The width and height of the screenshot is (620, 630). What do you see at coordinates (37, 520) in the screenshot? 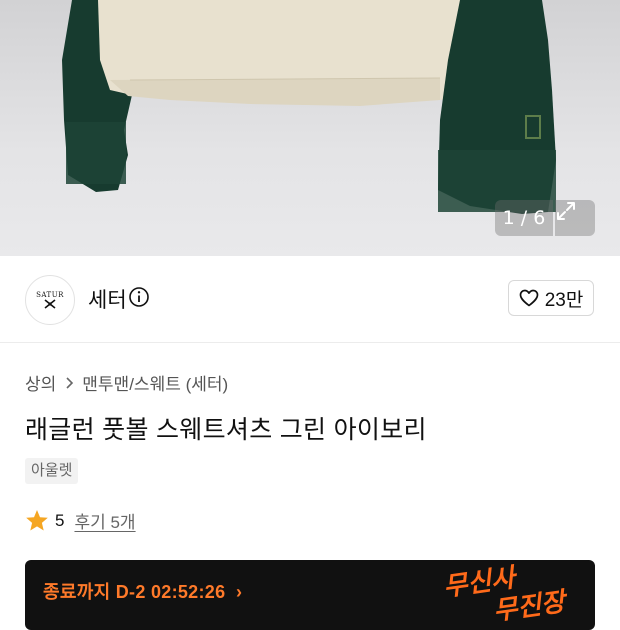
I see `star-icon` at bounding box center [37, 520].